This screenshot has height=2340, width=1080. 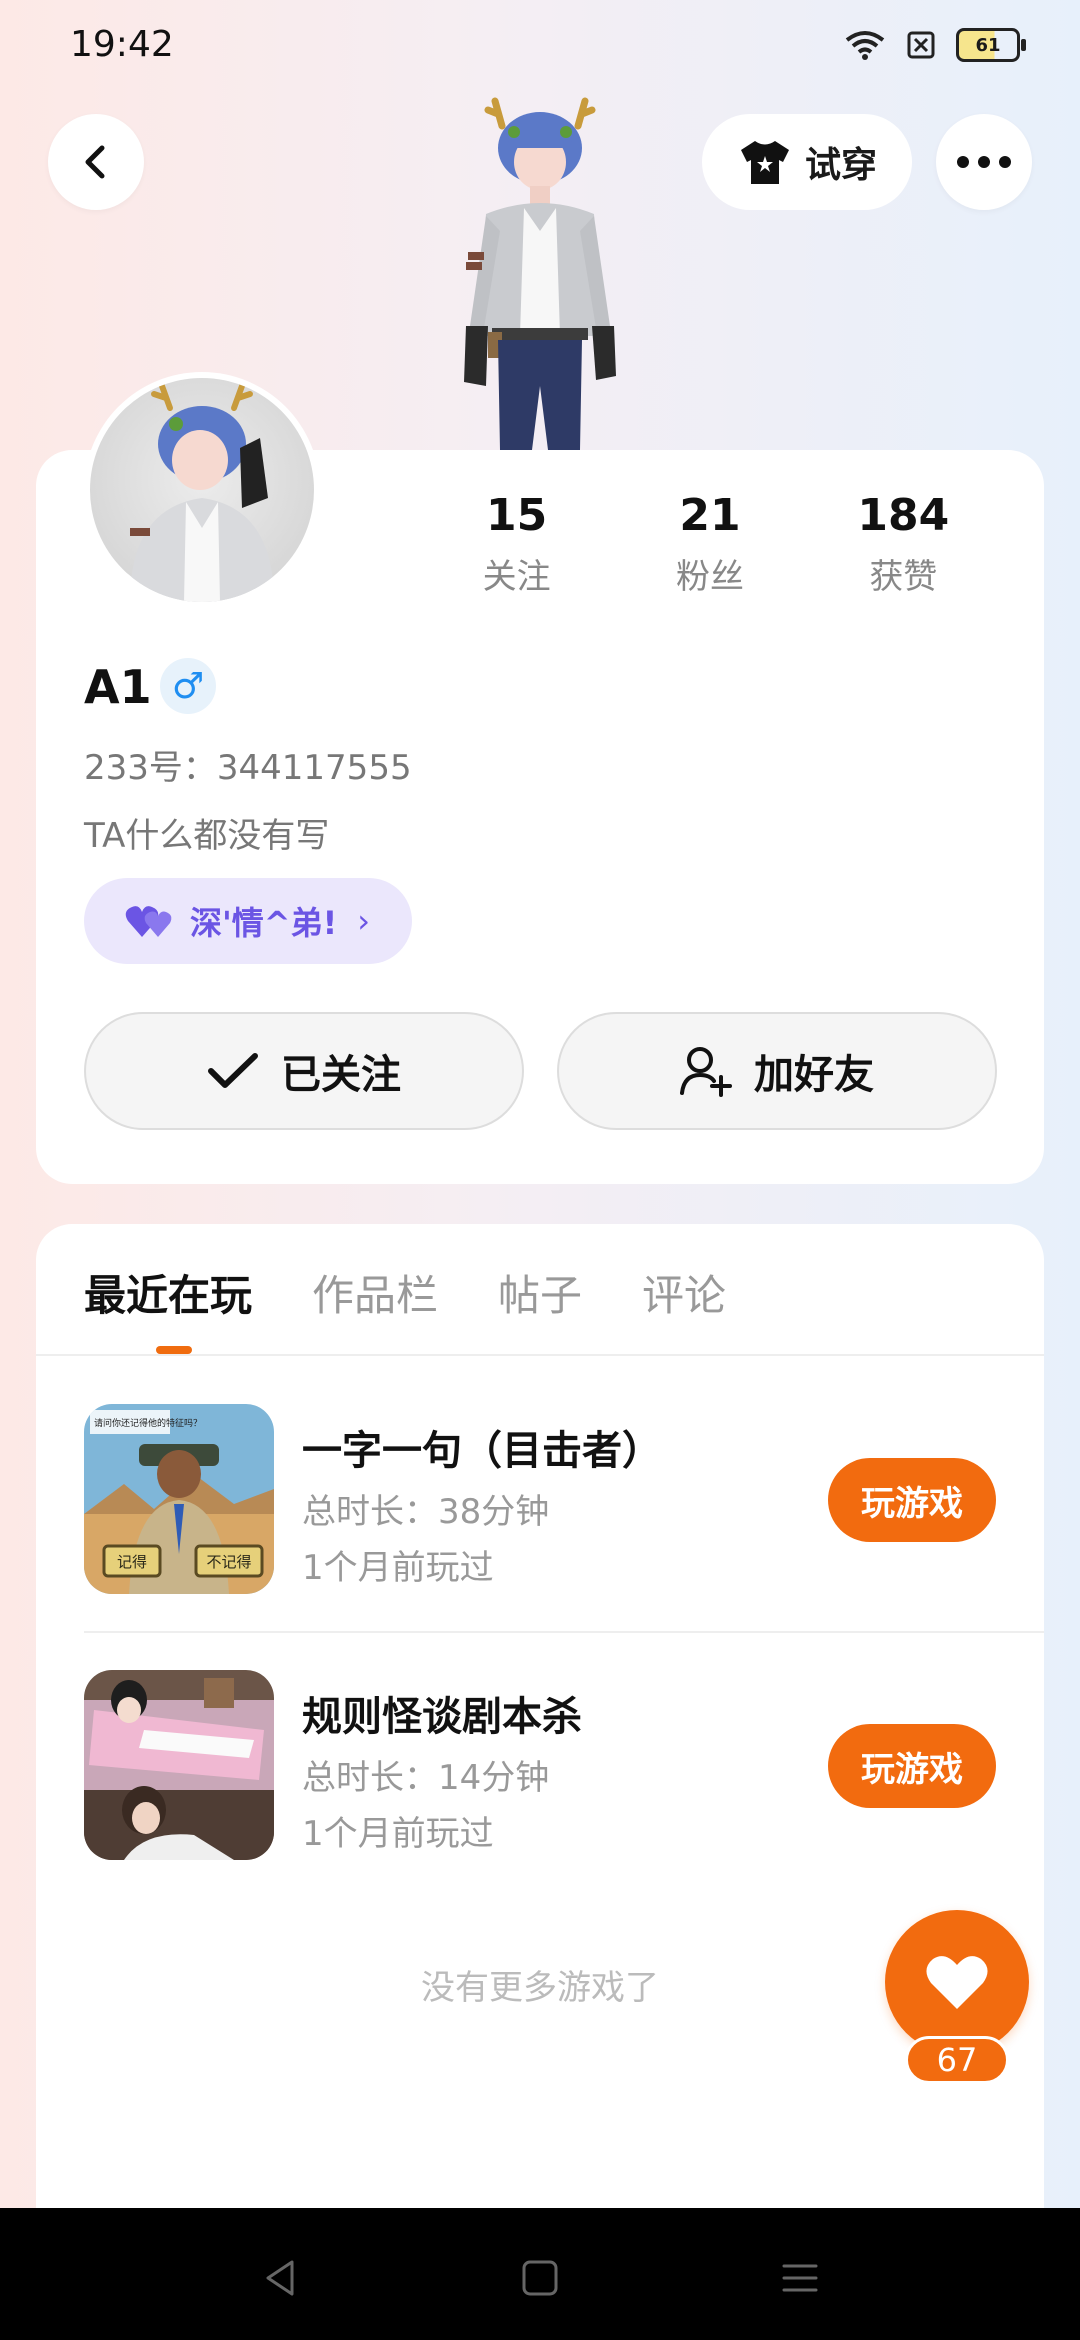 I want to click on double-heart-icon, so click(x=148, y=921).